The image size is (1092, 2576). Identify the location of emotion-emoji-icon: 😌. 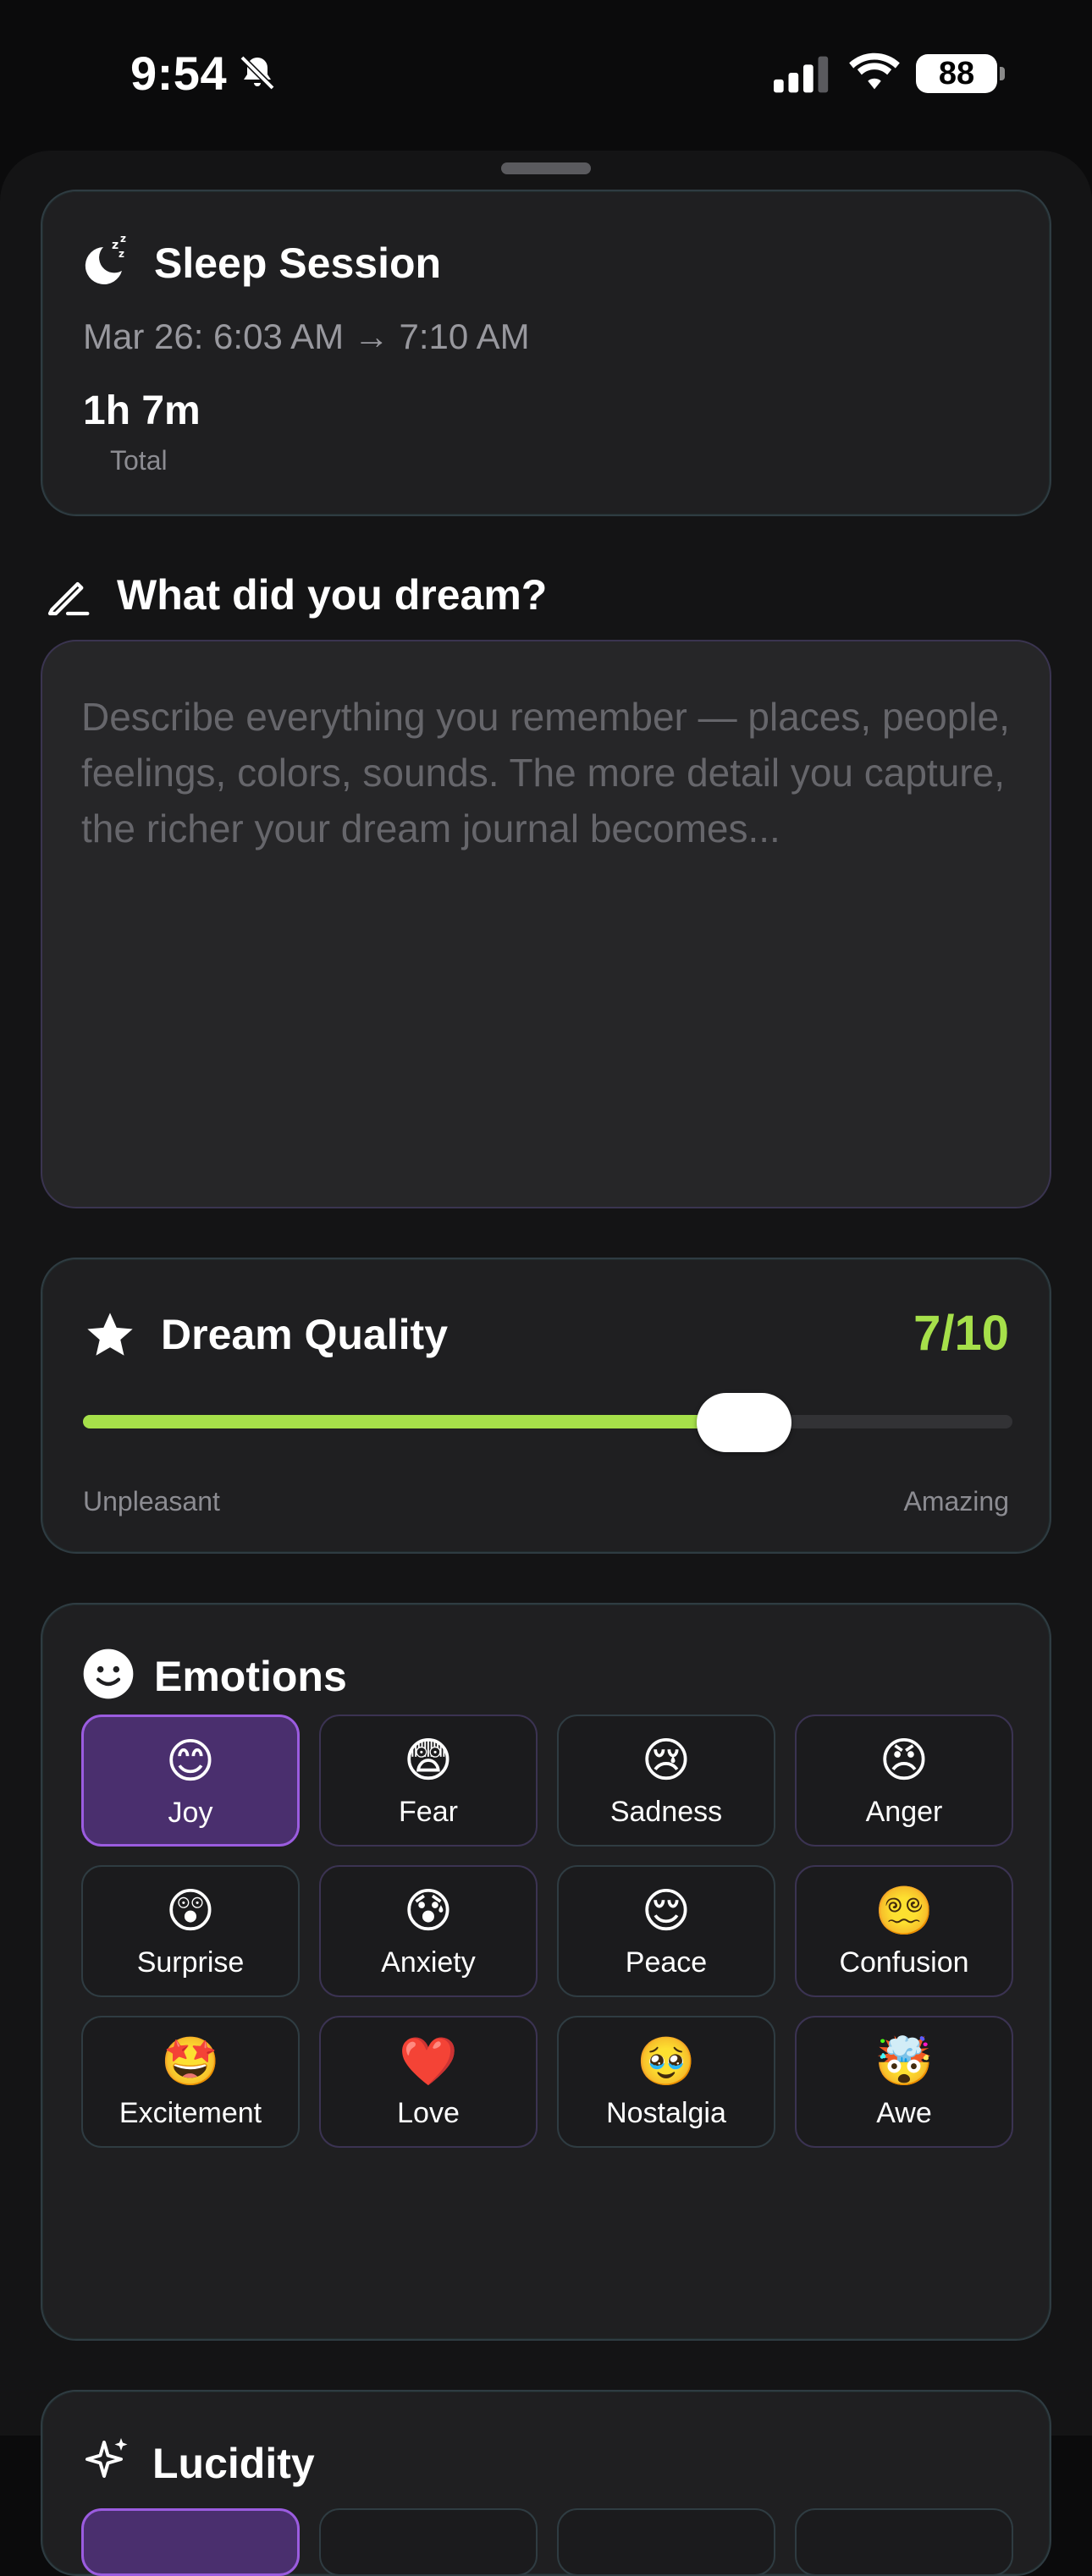
(666, 1910).